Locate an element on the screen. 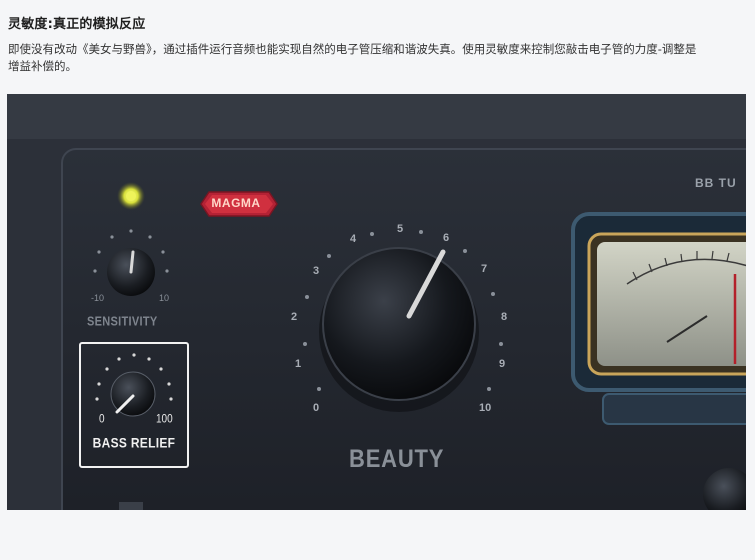 The width and height of the screenshot is (755, 560). section-title: 灵敏度:真正的模拟反应 is located at coordinates (77, 24).